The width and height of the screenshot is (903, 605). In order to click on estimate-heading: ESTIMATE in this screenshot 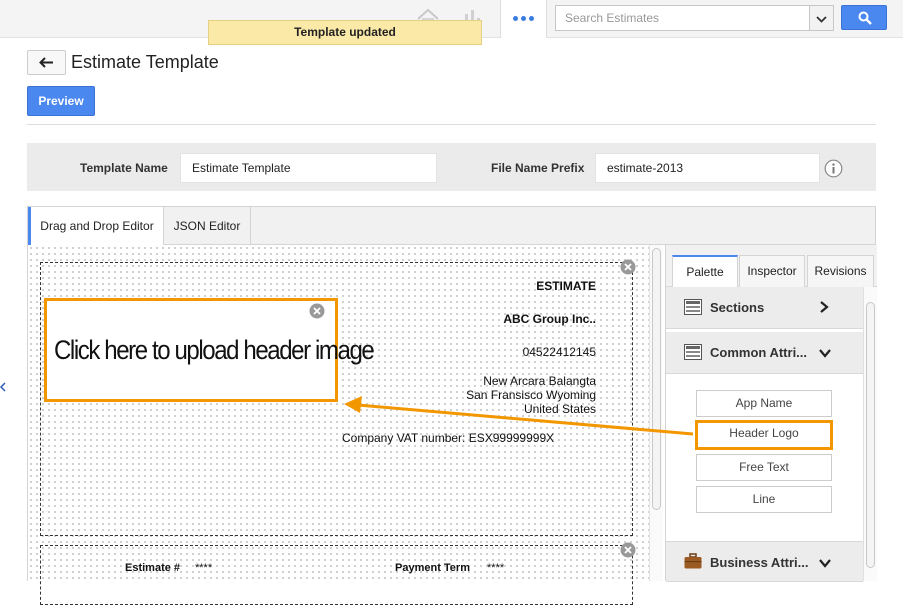, I will do `click(446, 286)`.